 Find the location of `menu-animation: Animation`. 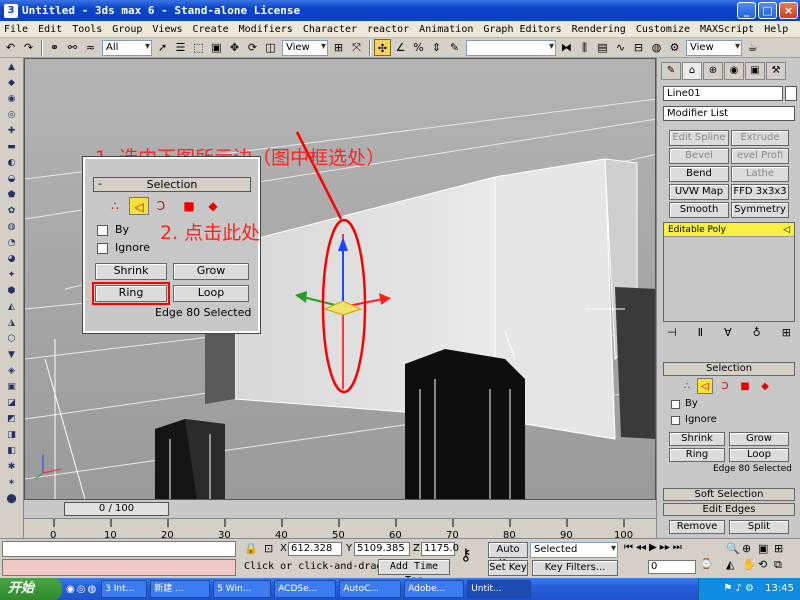

menu-animation: Animation is located at coordinates (446, 29).